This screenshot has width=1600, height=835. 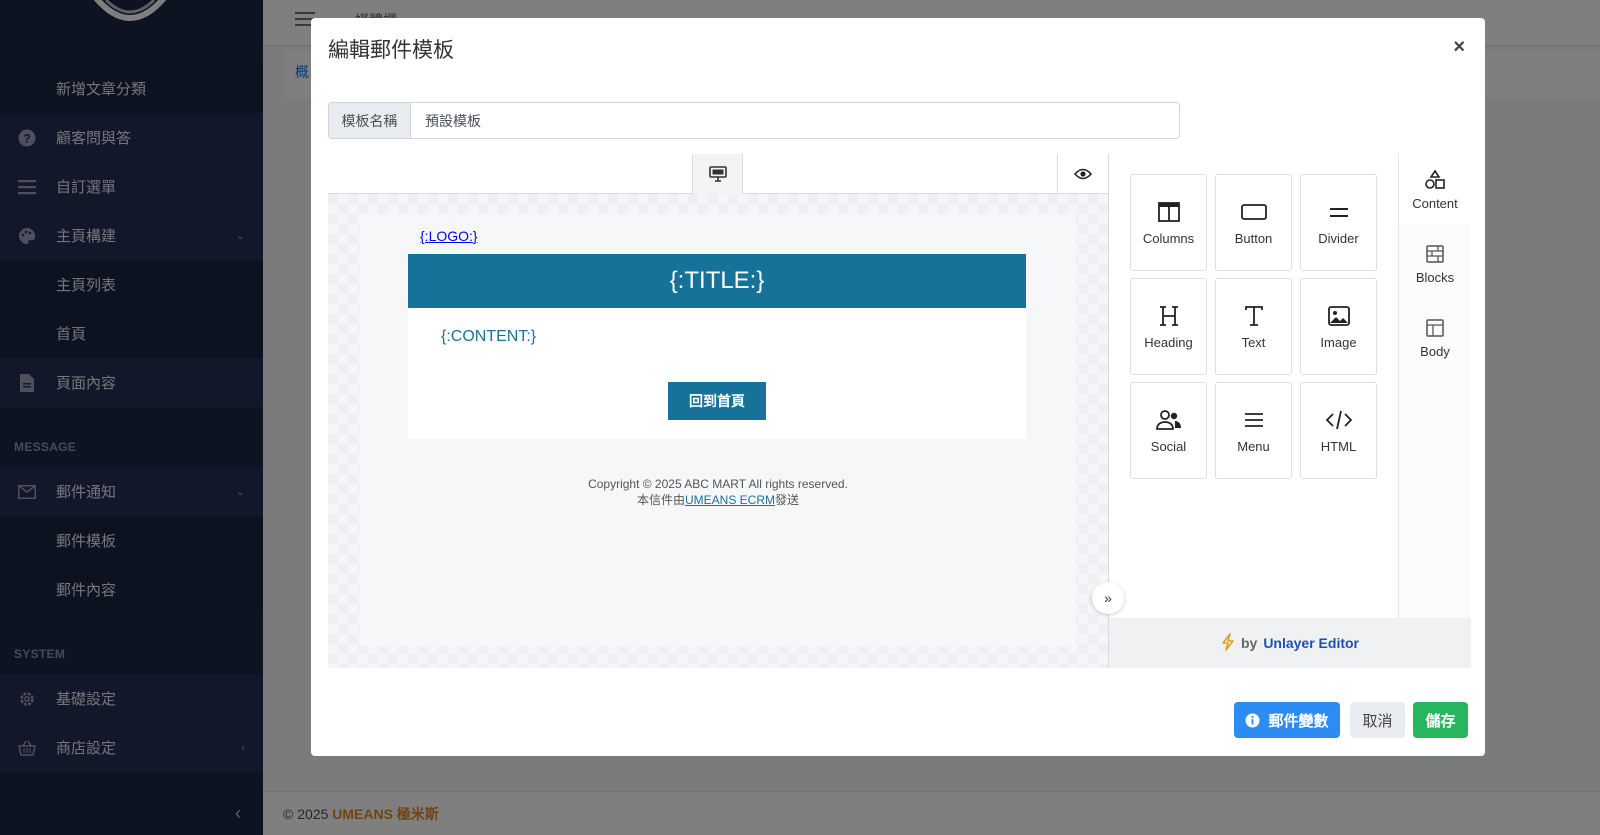 I want to click on bolt-icon, so click(x=1228, y=643).